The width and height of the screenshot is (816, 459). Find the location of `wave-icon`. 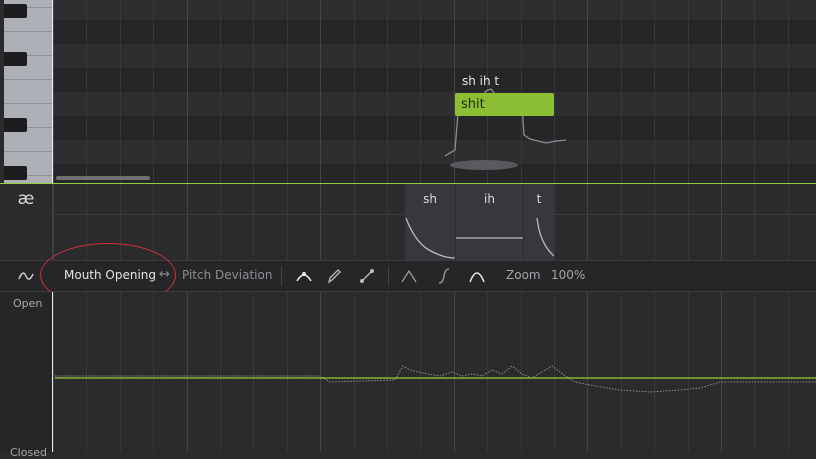

wave-icon is located at coordinates (26, 276).